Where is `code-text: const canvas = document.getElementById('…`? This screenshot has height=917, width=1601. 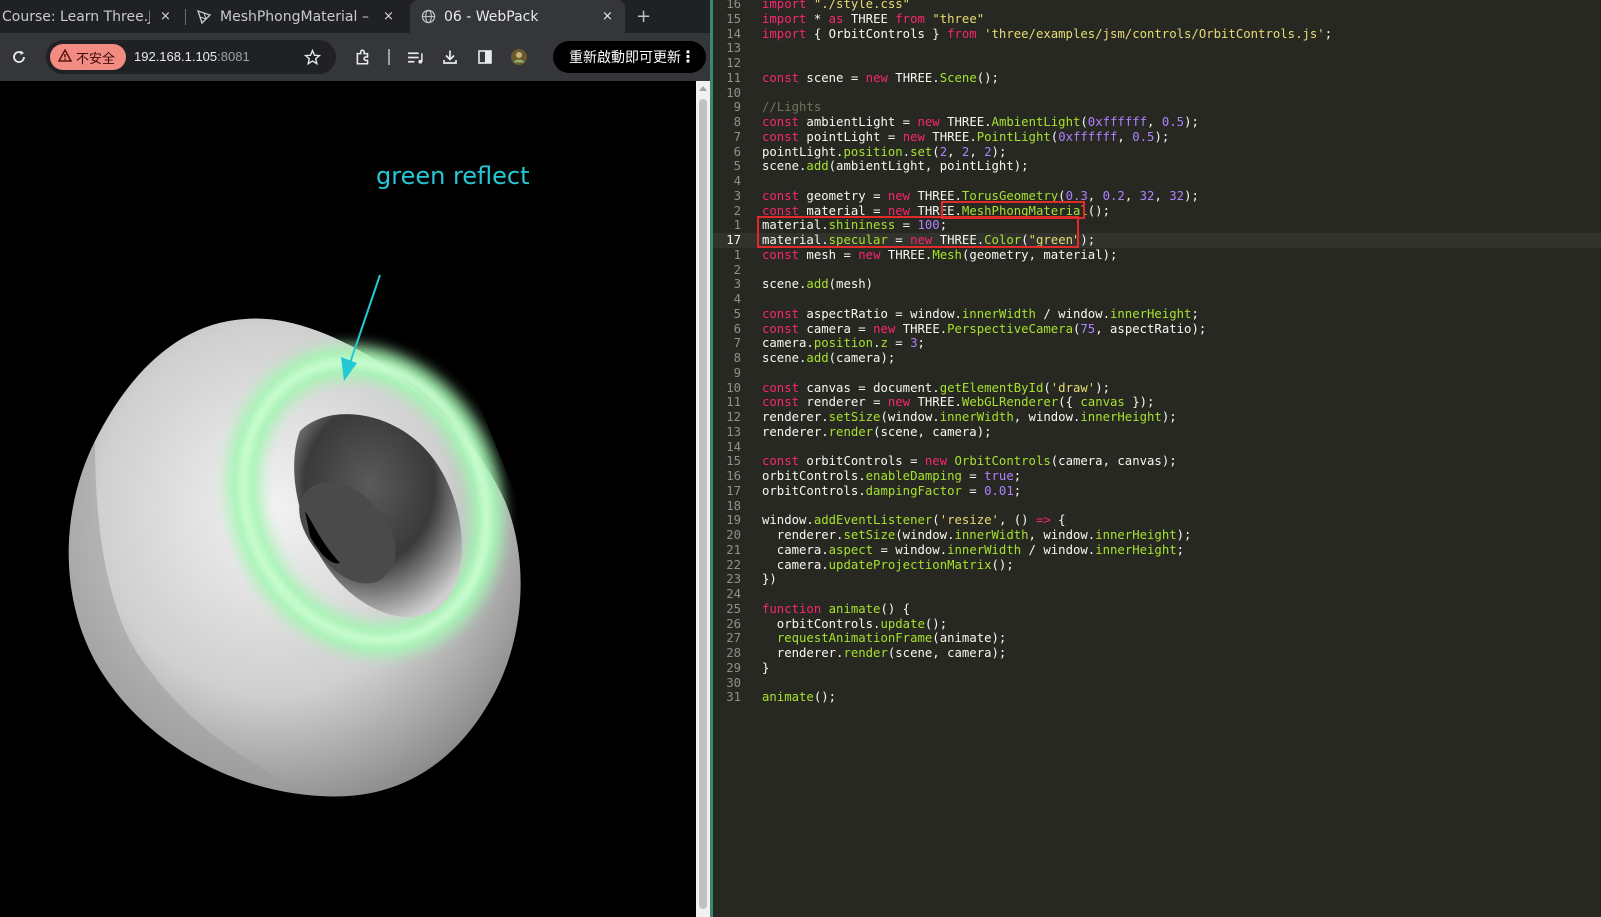
code-text: const canvas = document.getElementById('… is located at coordinates (936, 388).